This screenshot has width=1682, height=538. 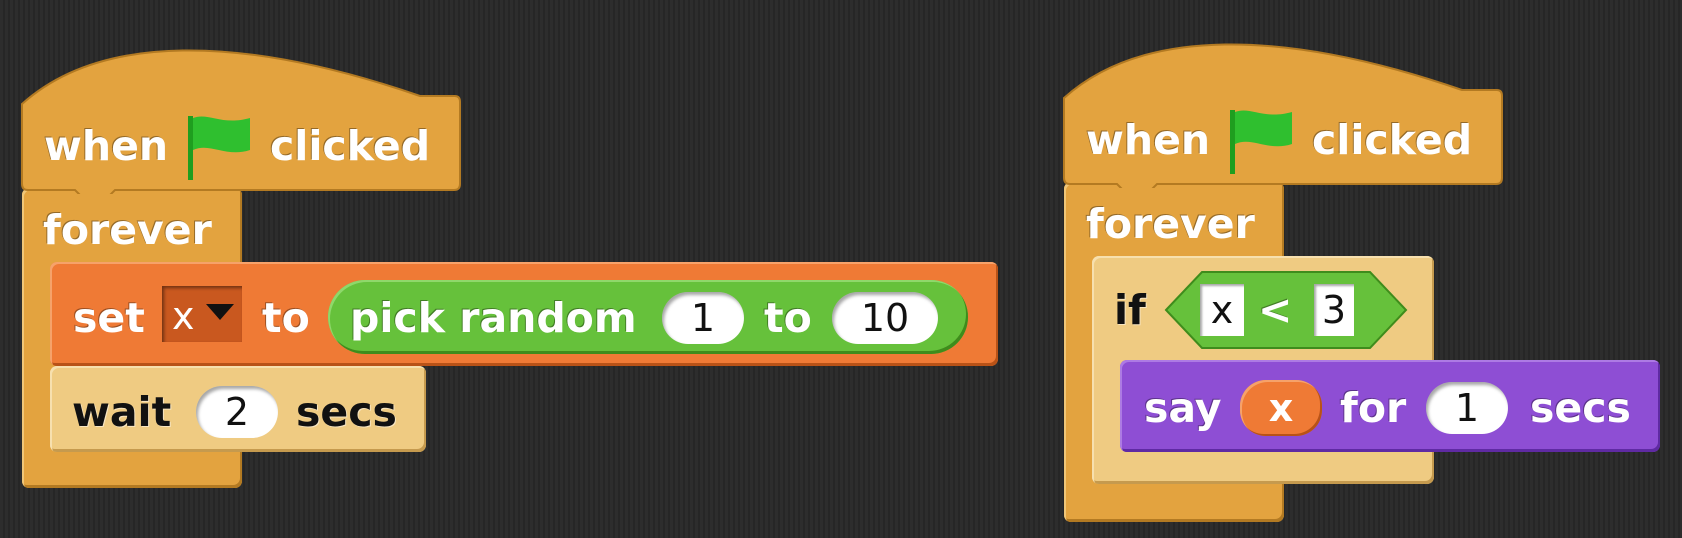 What do you see at coordinates (1275, 310) in the screenshot?
I see `less-than-operator: <` at bounding box center [1275, 310].